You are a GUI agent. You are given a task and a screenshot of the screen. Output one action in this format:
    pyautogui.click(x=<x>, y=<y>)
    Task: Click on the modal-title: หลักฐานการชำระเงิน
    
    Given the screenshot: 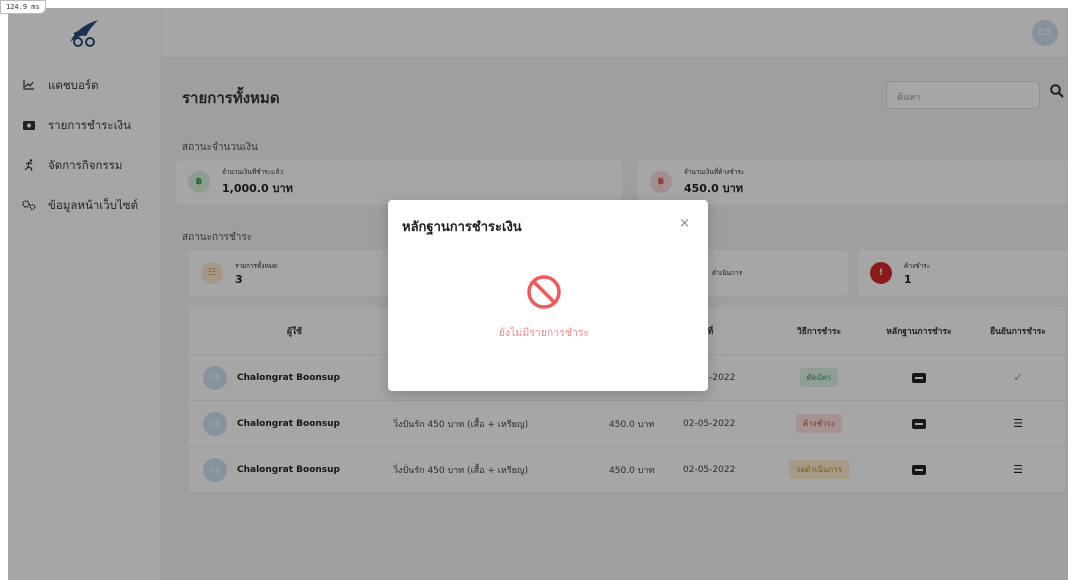 What is the action you would take?
    pyautogui.click(x=462, y=227)
    